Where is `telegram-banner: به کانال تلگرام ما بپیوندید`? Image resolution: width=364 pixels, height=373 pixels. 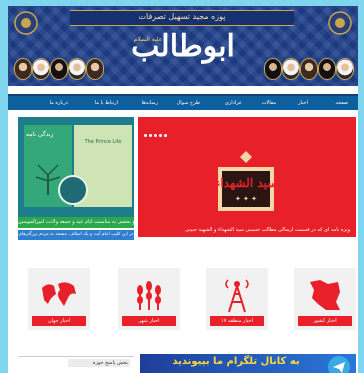 telegram-banner: به کانال تلگرام ما بپیوندید is located at coordinates (248, 363).